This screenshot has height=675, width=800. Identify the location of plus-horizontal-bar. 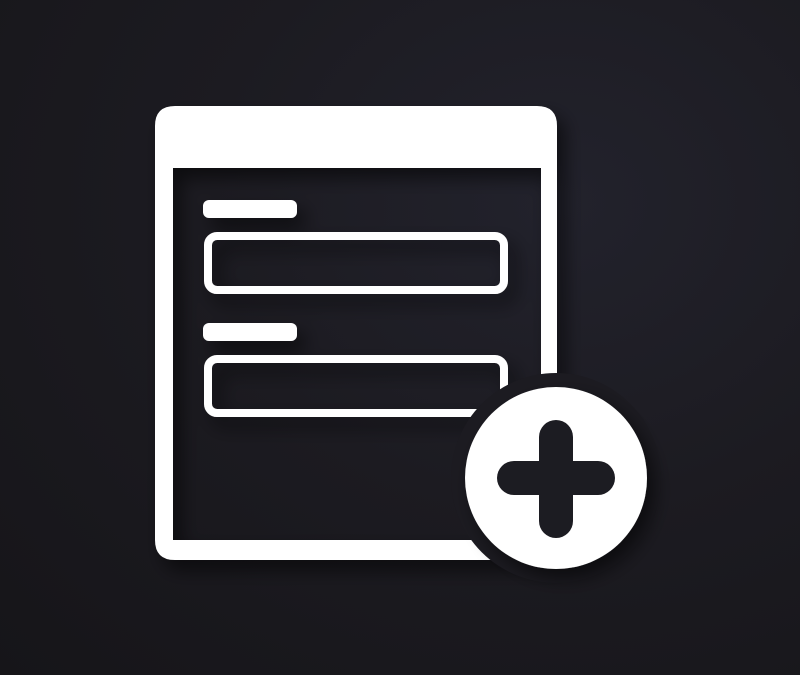
(556, 478).